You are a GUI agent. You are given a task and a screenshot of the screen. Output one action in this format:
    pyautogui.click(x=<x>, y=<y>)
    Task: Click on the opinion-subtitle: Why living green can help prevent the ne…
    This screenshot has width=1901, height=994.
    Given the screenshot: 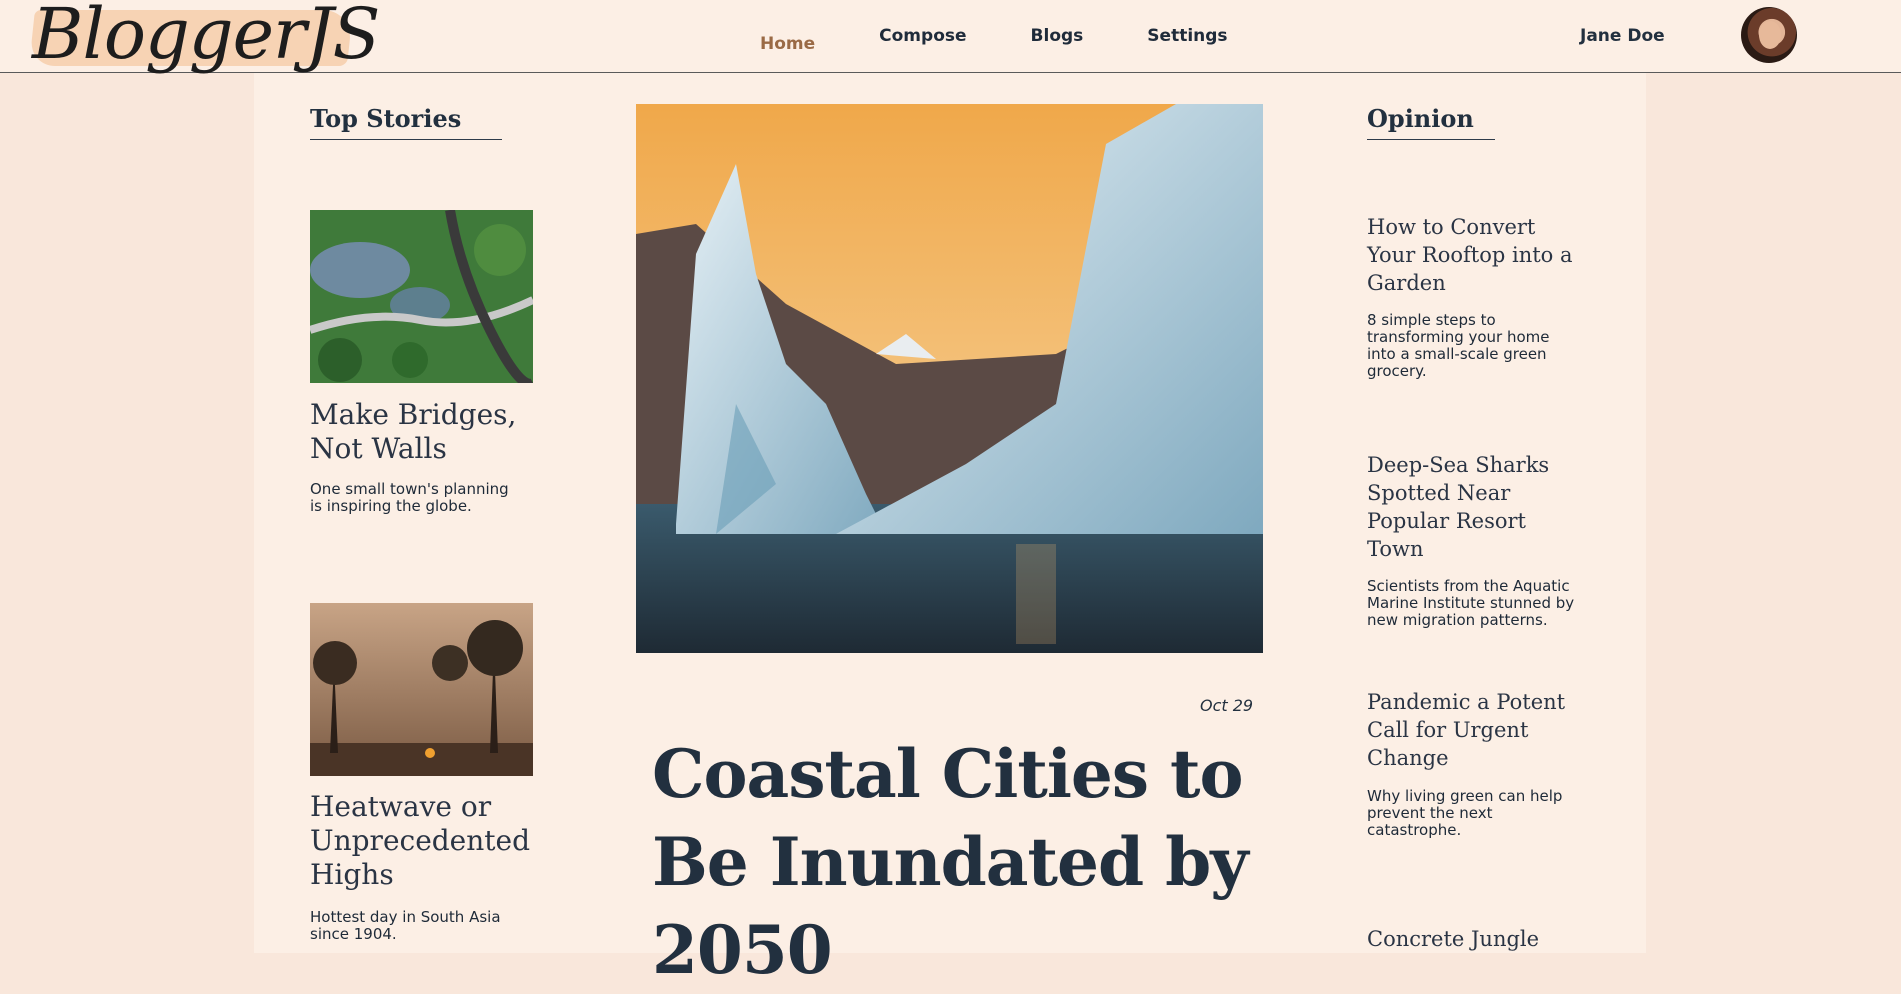 What is the action you would take?
    pyautogui.click(x=1465, y=813)
    